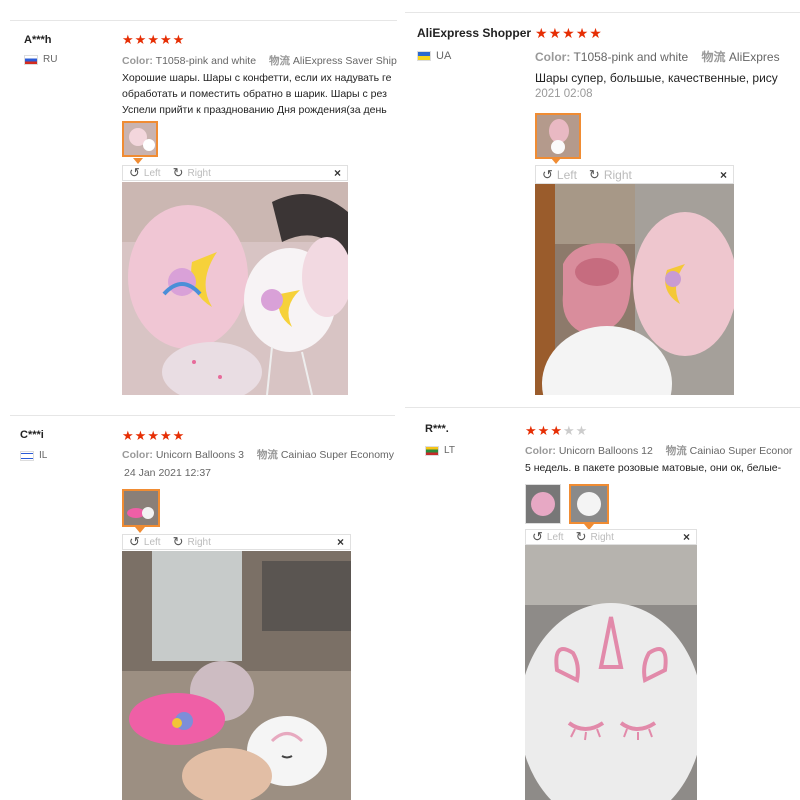 This screenshot has width=800, height=800. I want to click on shipping-value: AliExpres, so click(754, 57).